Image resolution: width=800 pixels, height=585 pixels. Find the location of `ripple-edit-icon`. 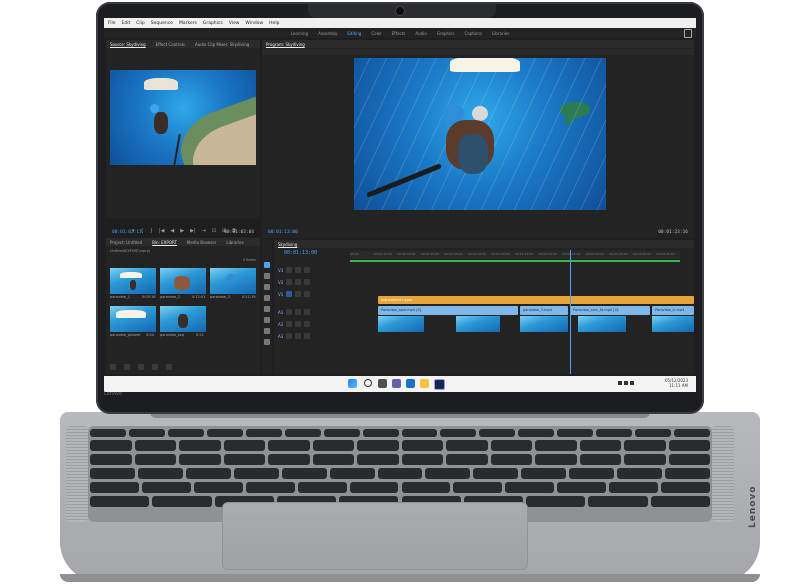

ripple-edit-icon is located at coordinates (267, 287).